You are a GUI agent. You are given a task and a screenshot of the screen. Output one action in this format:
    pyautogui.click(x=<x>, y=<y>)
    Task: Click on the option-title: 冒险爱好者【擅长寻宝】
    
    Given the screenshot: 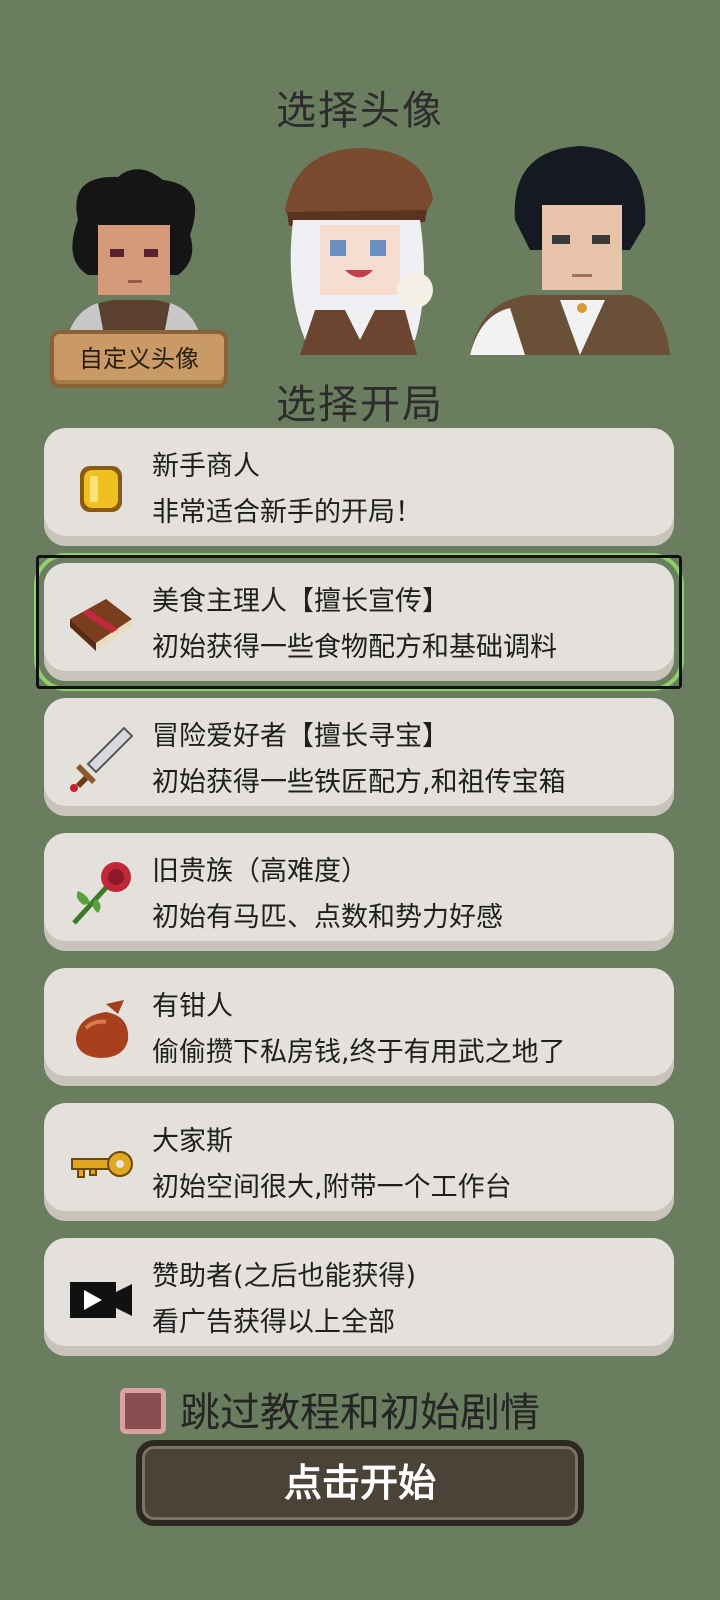 What is the action you would take?
    pyautogui.click(x=300, y=736)
    